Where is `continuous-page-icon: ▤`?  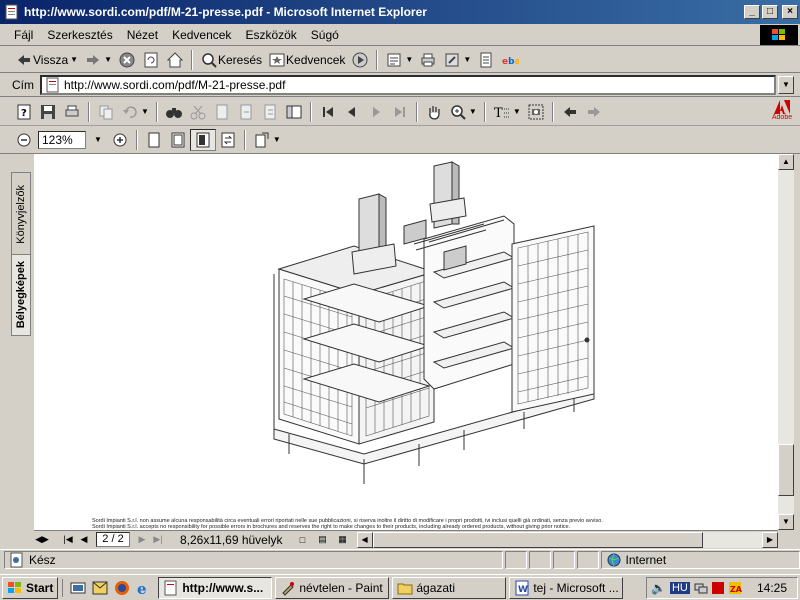
continuous-page-icon: ▤ is located at coordinates (323, 539).